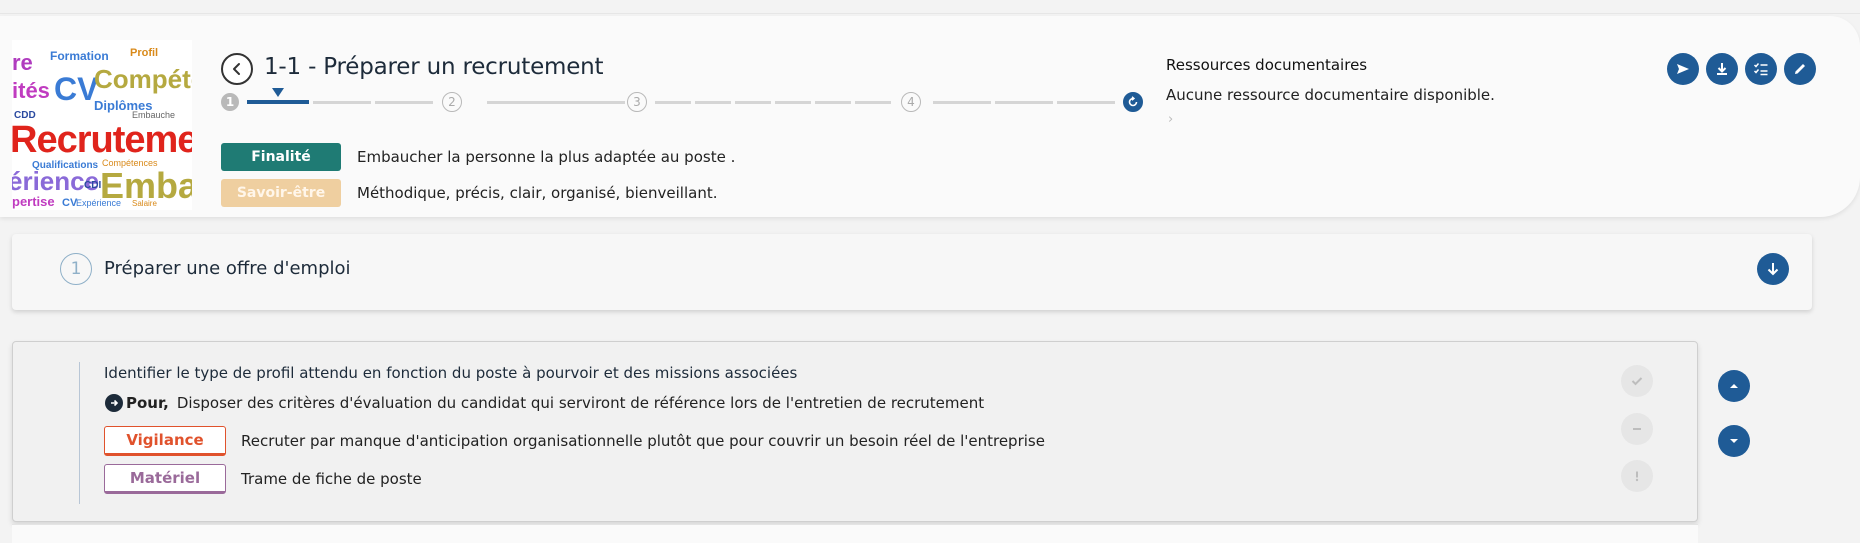  I want to click on refresh-icon, so click(1133, 101).